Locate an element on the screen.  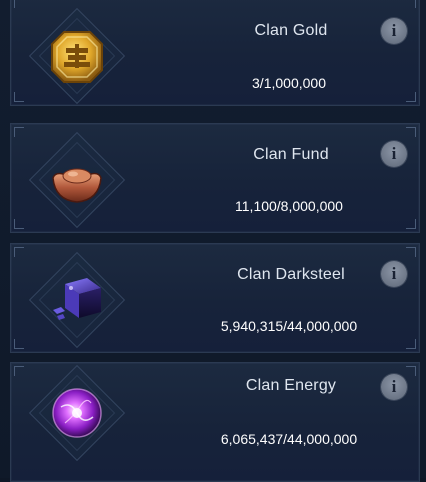
clan-darksteel-cube-icon is located at coordinates (77, 299).